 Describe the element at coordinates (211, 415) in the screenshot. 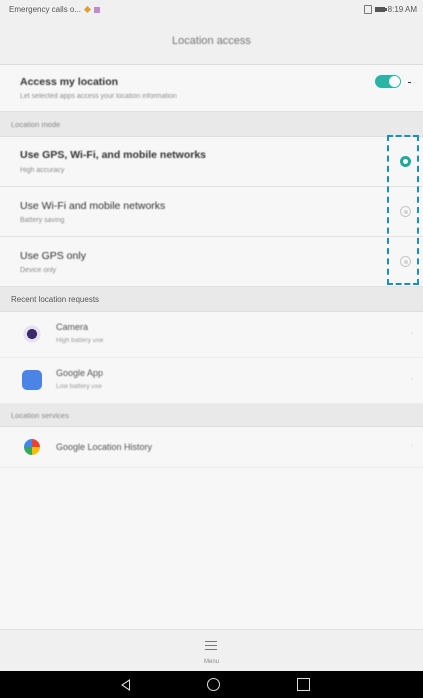

I see `section-location-services: Location services` at that location.